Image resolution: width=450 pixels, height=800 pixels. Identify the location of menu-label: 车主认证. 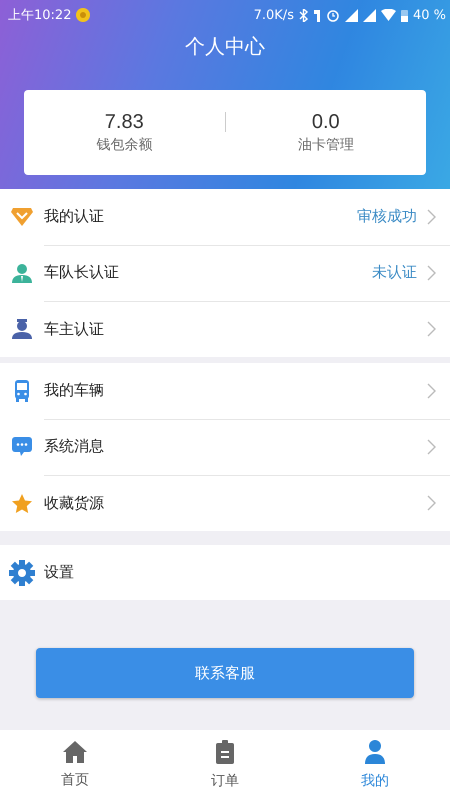
(74, 329).